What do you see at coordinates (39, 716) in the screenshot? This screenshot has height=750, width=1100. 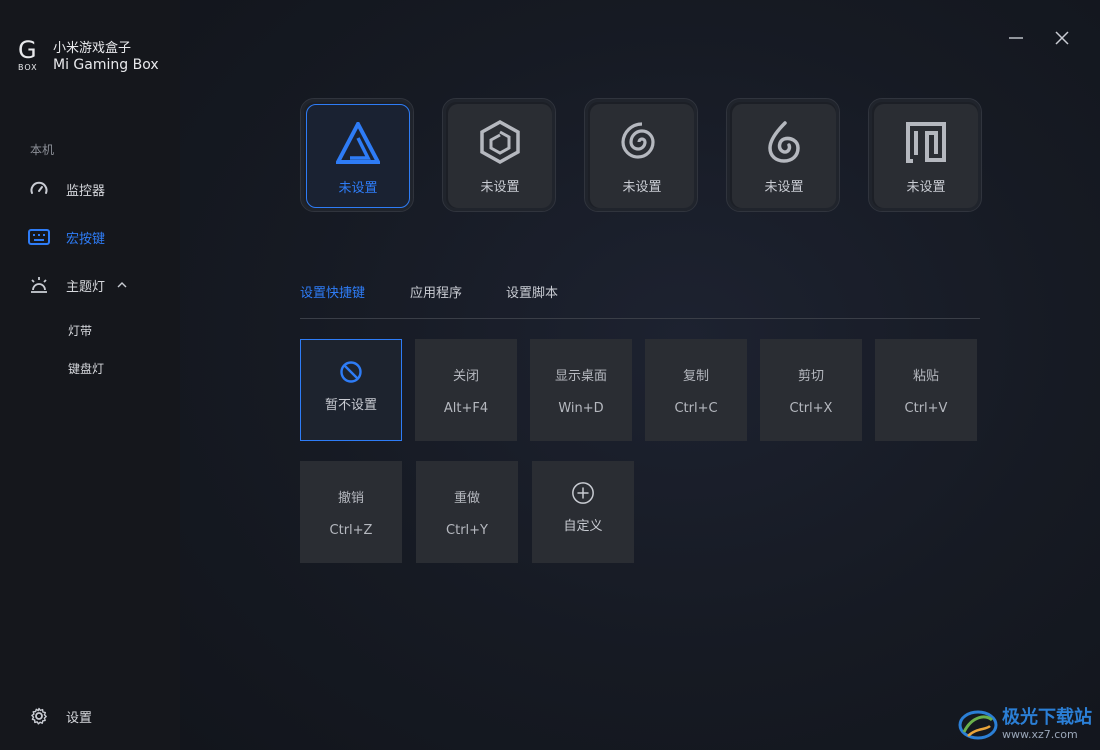 I see `gear-icon` at bounding box center [39, 716].